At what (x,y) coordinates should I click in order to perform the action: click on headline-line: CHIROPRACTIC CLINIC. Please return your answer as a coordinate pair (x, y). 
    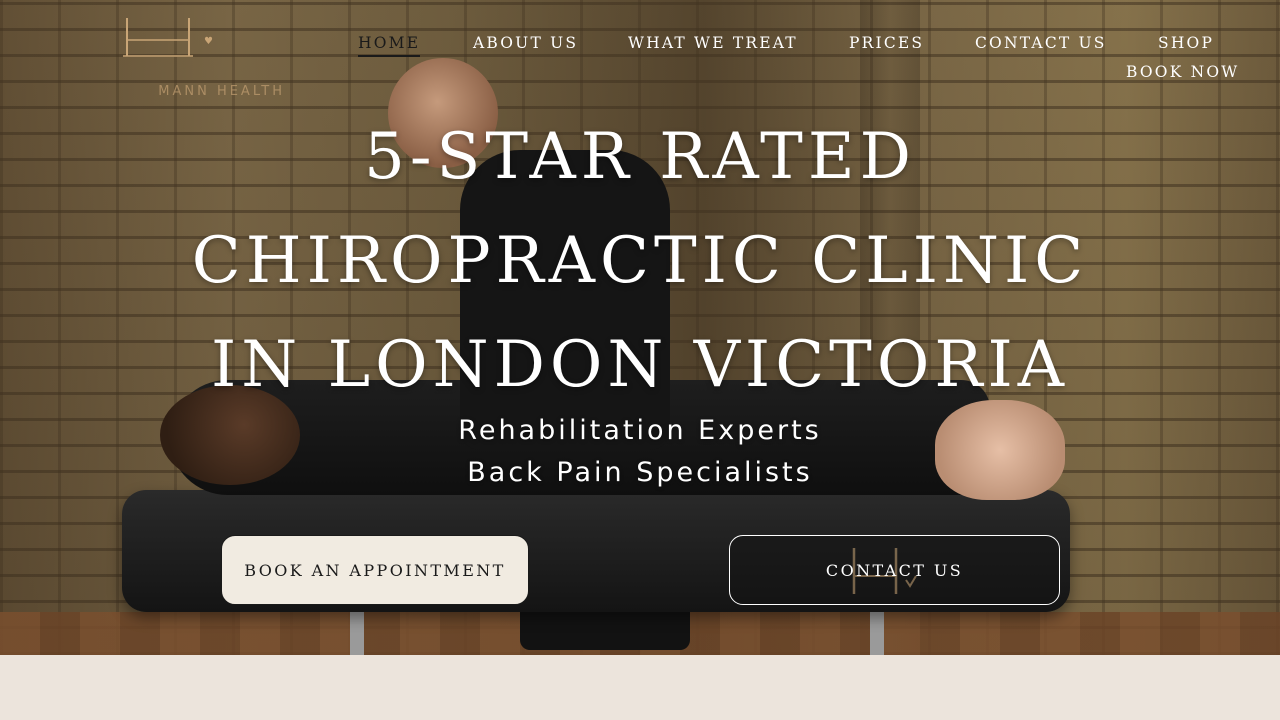
    Looking at the image, I should click on (640, 261).